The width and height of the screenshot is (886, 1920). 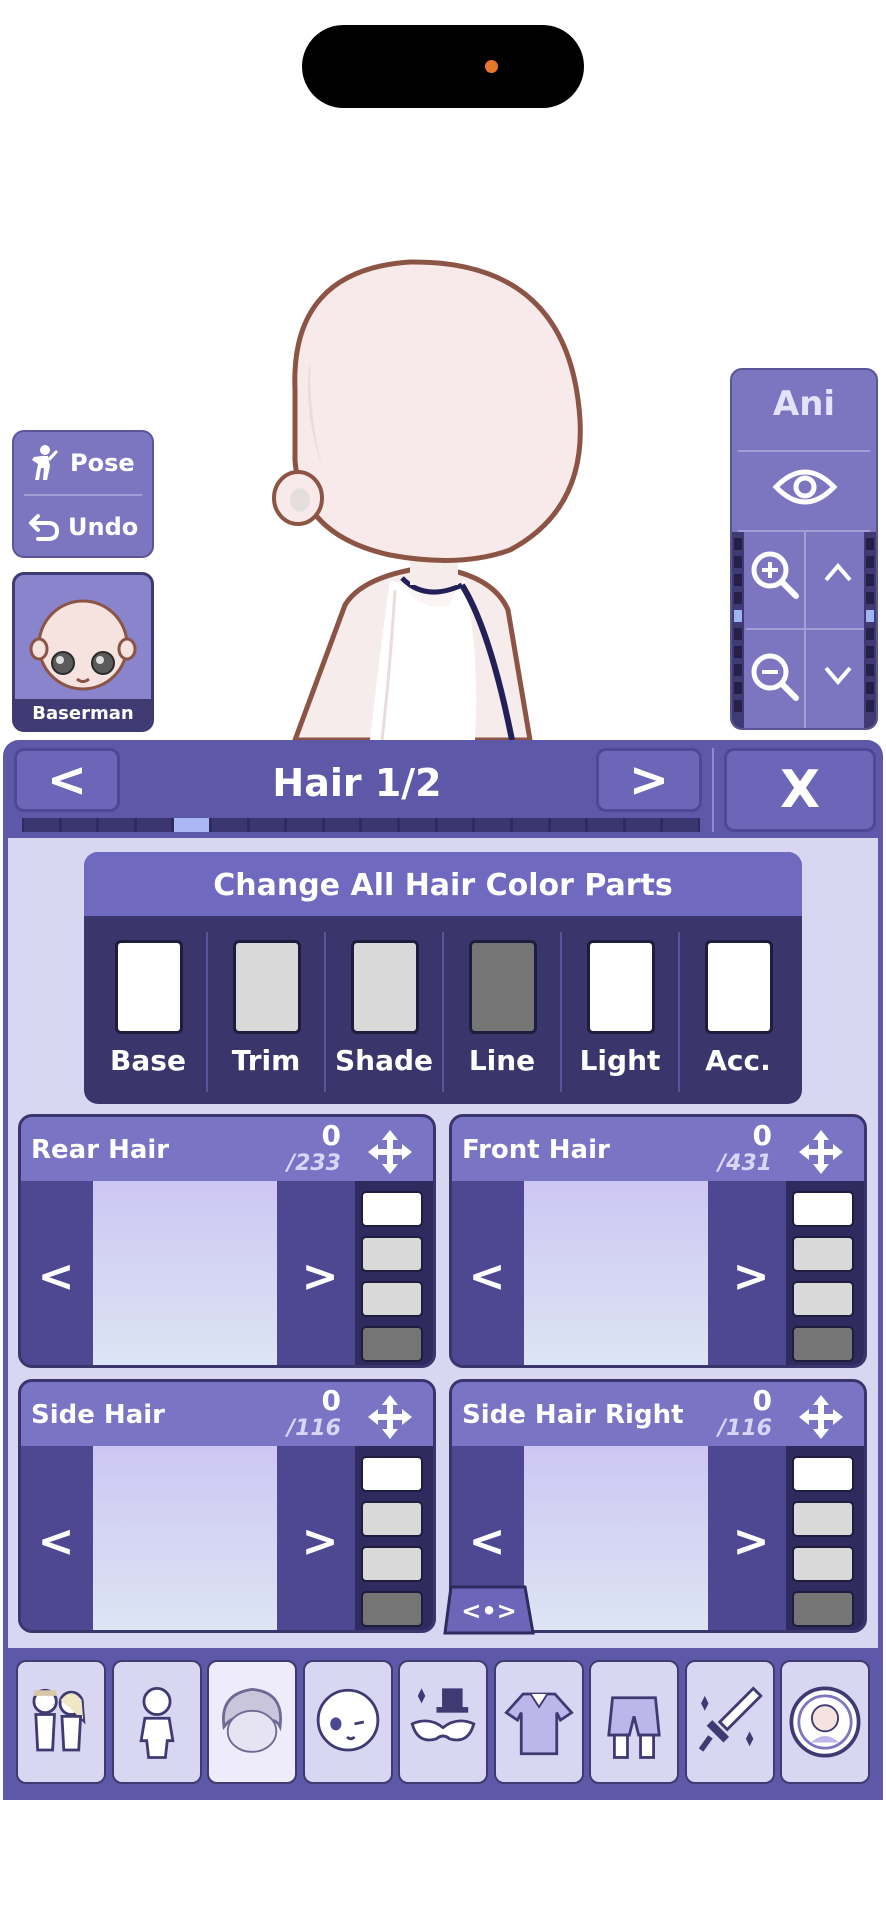 I want to click on sword-icon, so click(x=730, y=1719).